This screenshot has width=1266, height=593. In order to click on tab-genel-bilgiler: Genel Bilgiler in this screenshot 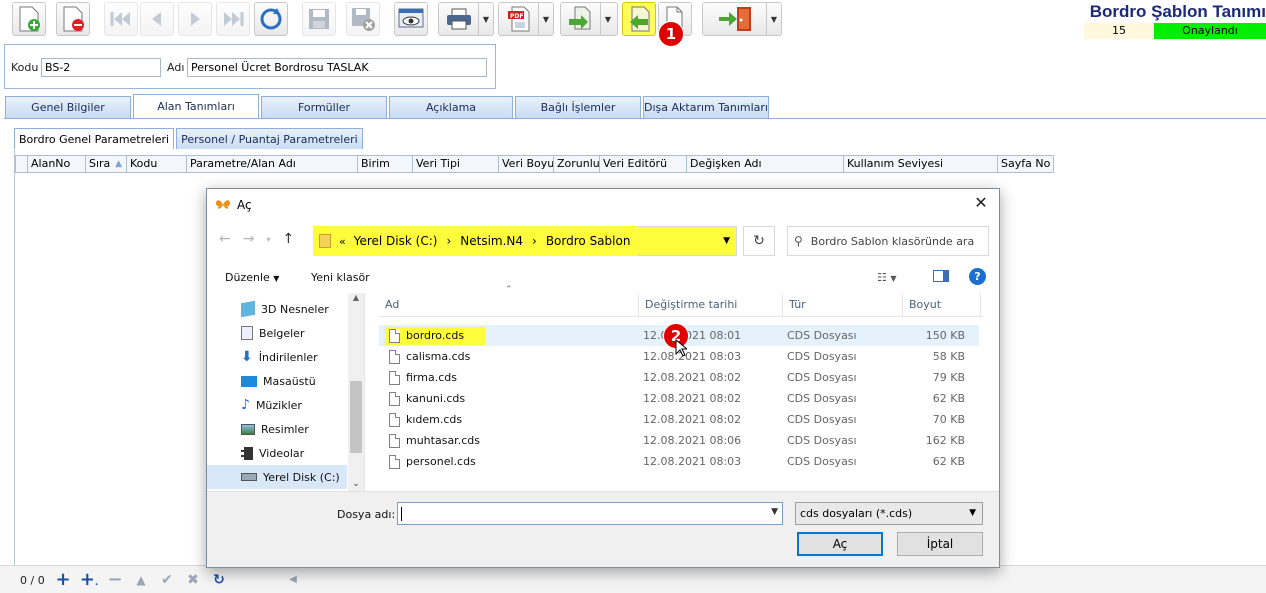, I will do `click(68, 107)`.